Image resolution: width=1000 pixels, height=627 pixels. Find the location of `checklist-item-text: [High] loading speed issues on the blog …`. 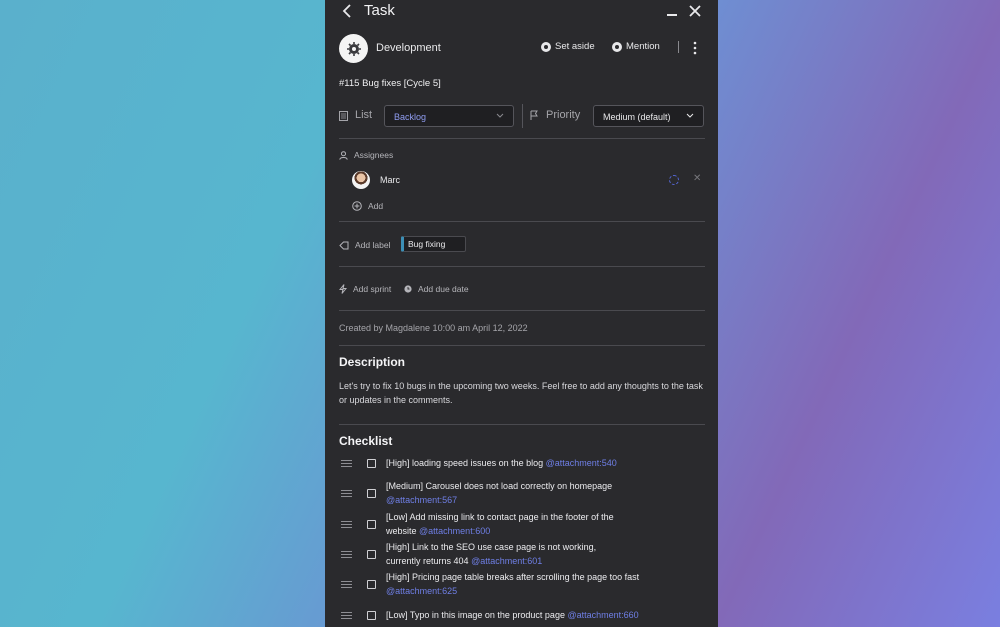

checklist-item-text: [High] loading speed issues on the blog … is located at coordinates (501, 463).